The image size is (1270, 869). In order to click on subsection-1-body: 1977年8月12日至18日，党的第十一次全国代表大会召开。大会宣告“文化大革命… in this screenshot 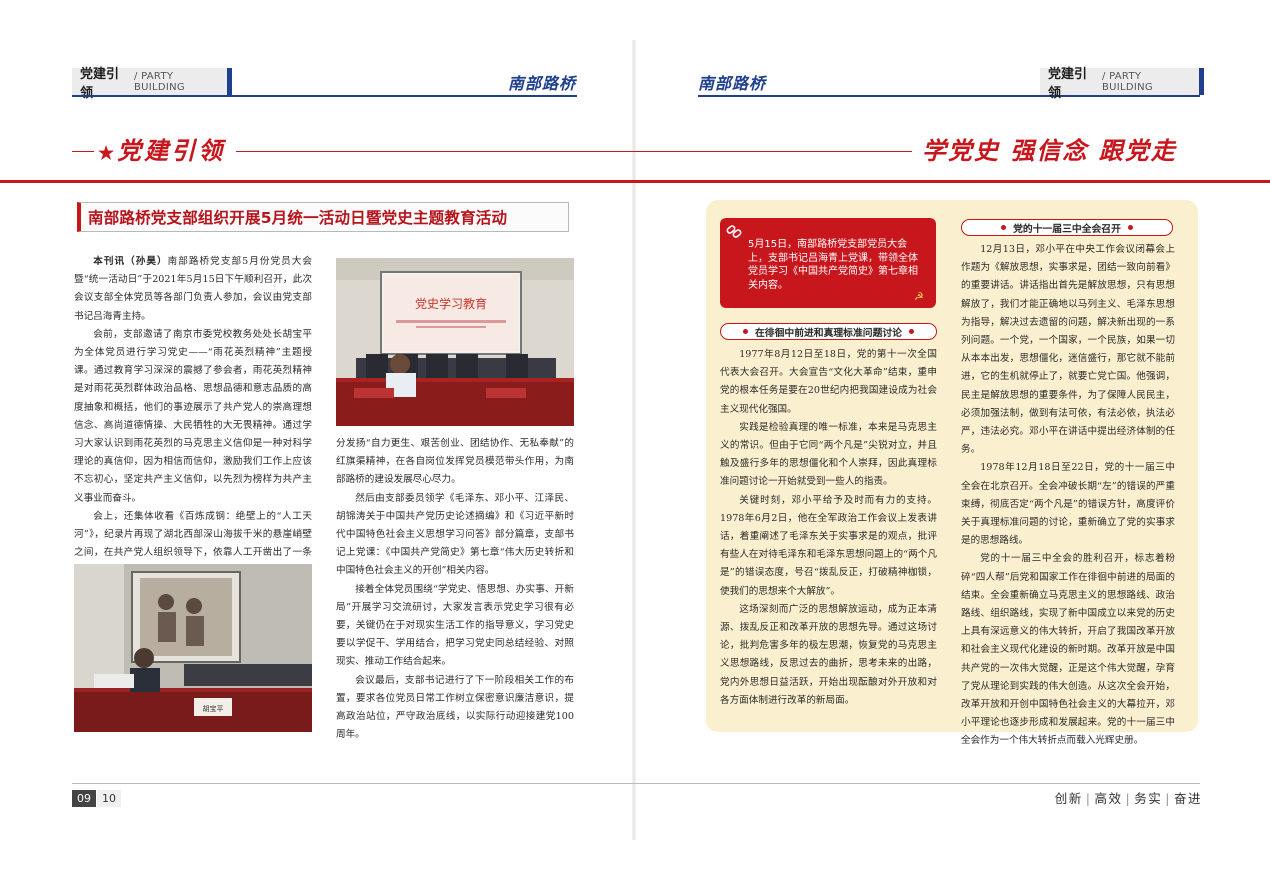, I will do `click(828, 528)`.